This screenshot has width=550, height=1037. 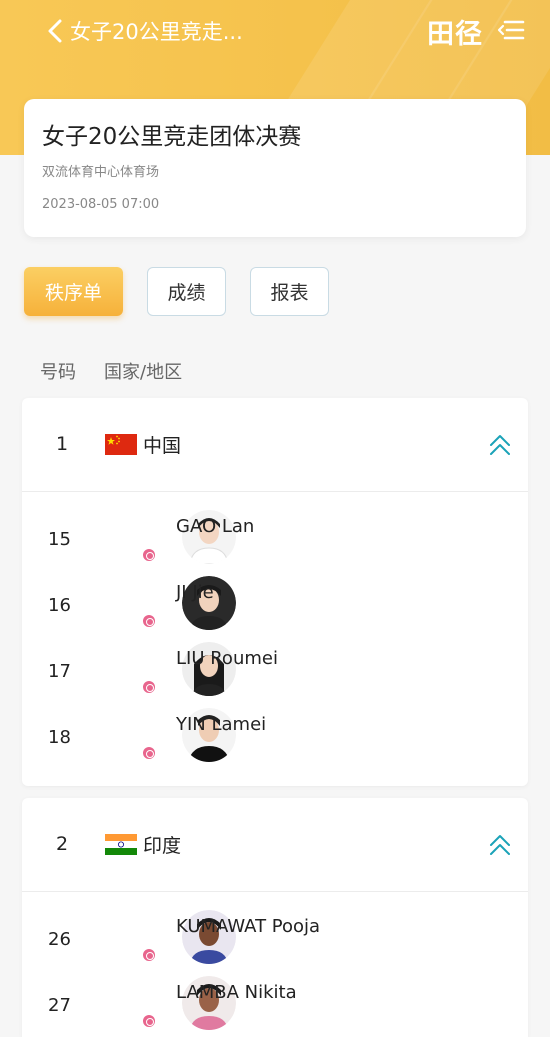 I want to click on athlete-bib: 18, so click(x=59, y=737).